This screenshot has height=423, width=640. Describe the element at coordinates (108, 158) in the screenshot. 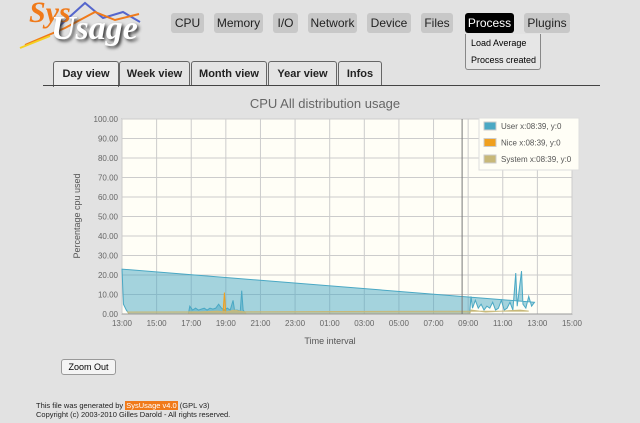

I see `y-tick-label: 80.00` at that location.